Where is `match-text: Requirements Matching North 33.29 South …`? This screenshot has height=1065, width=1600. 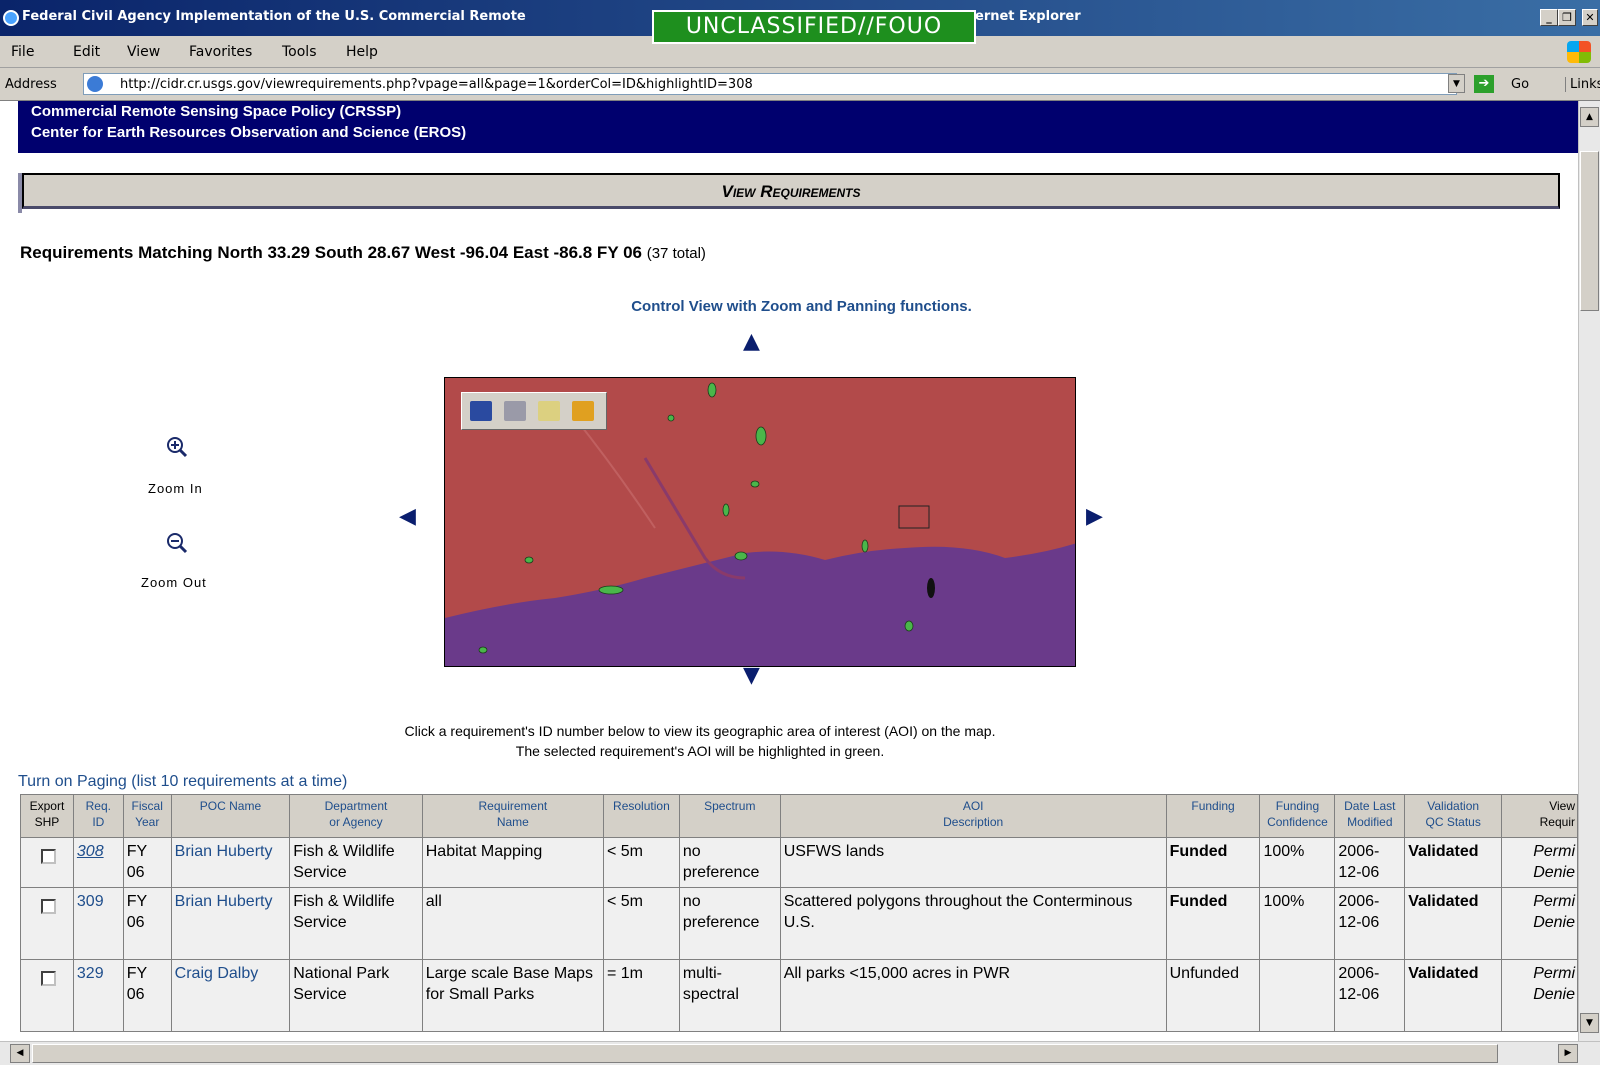 match-text: Requirements Matching North 33.29 South … is located at coordinates (331, 252).